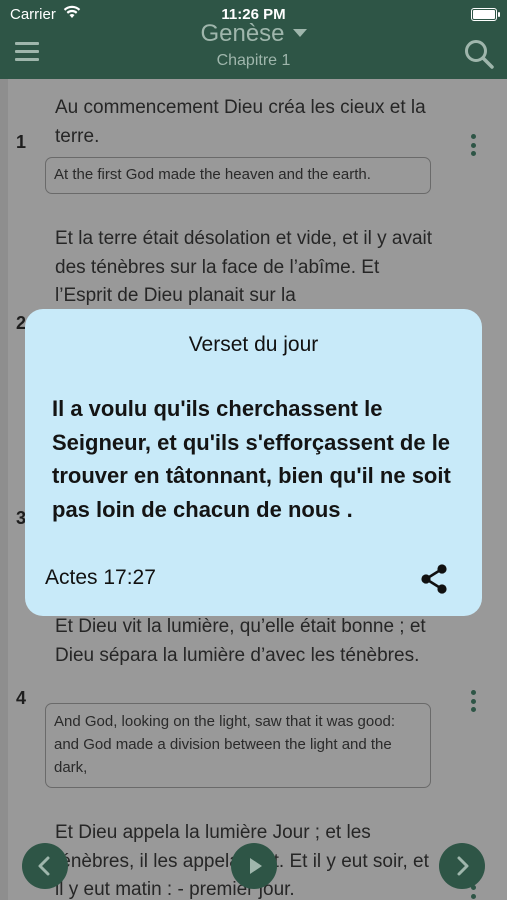 This screenshot has height=900, width=507. Describe the element at coordinates (21, 698) in the screenshot. I see `verse-number: 4` at that location.